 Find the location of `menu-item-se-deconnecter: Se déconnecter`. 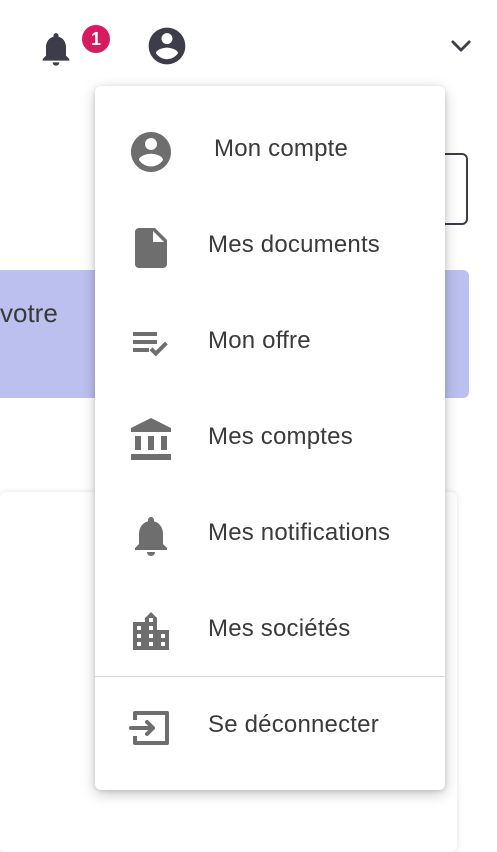

menu-item-se-deconnecter: Se déconnecter is located at coordinates (270, 728).